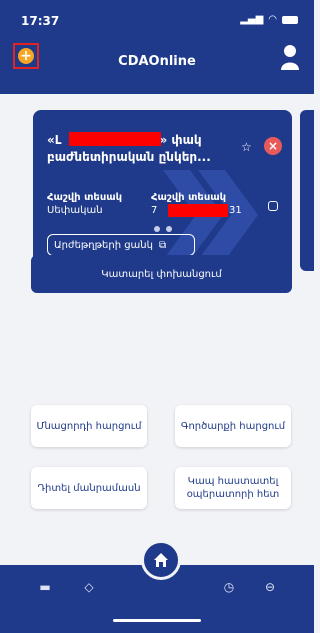 Image resolution: width=320 pixels, height=633 pixels. I want to click on external-link-icon: ⧉, so click(162, 245).